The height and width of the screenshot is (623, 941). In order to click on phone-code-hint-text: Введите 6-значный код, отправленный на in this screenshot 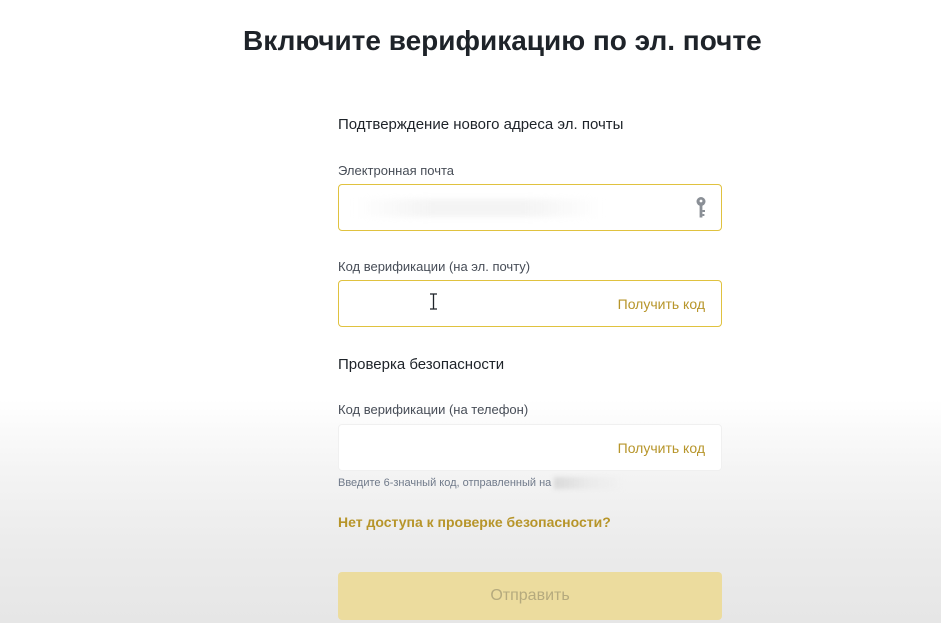, I will do `click(445, 483)`.